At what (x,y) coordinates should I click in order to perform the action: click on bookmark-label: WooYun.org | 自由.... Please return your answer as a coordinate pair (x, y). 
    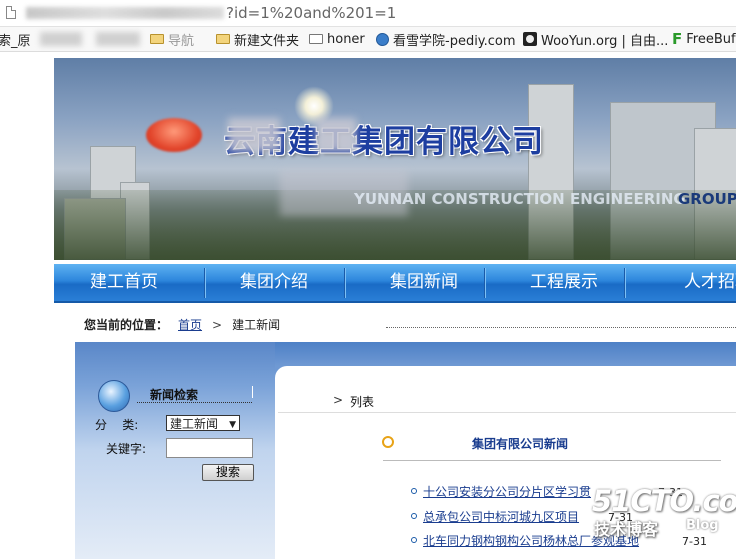
    Looking at the image, I should click on (605, 41).